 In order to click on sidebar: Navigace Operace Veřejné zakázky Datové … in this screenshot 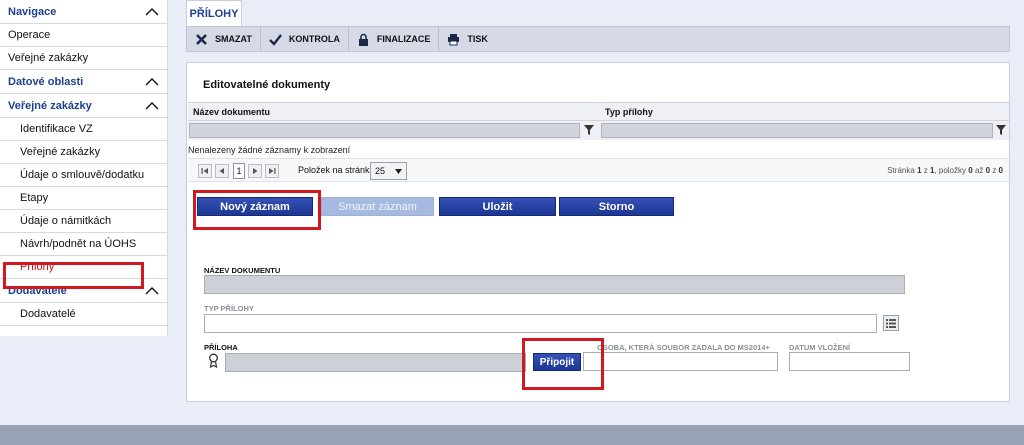, I will do `click(84, 168)`.